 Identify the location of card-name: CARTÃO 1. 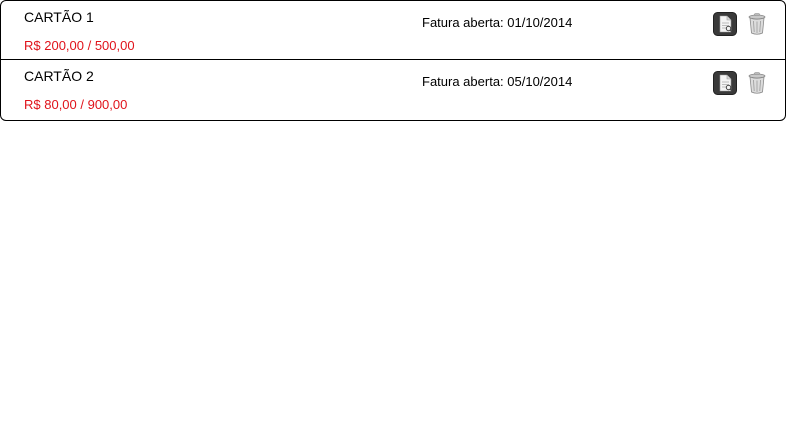
(59, 17).